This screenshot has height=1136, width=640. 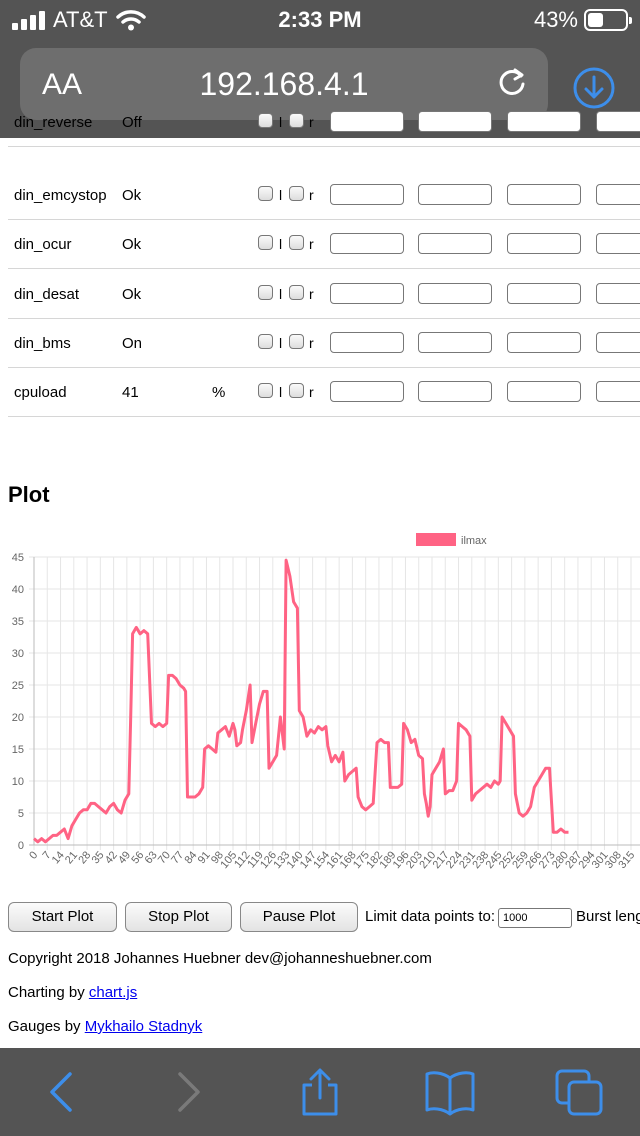 I want to click on param-unit: %, so click(x=219, y=392).